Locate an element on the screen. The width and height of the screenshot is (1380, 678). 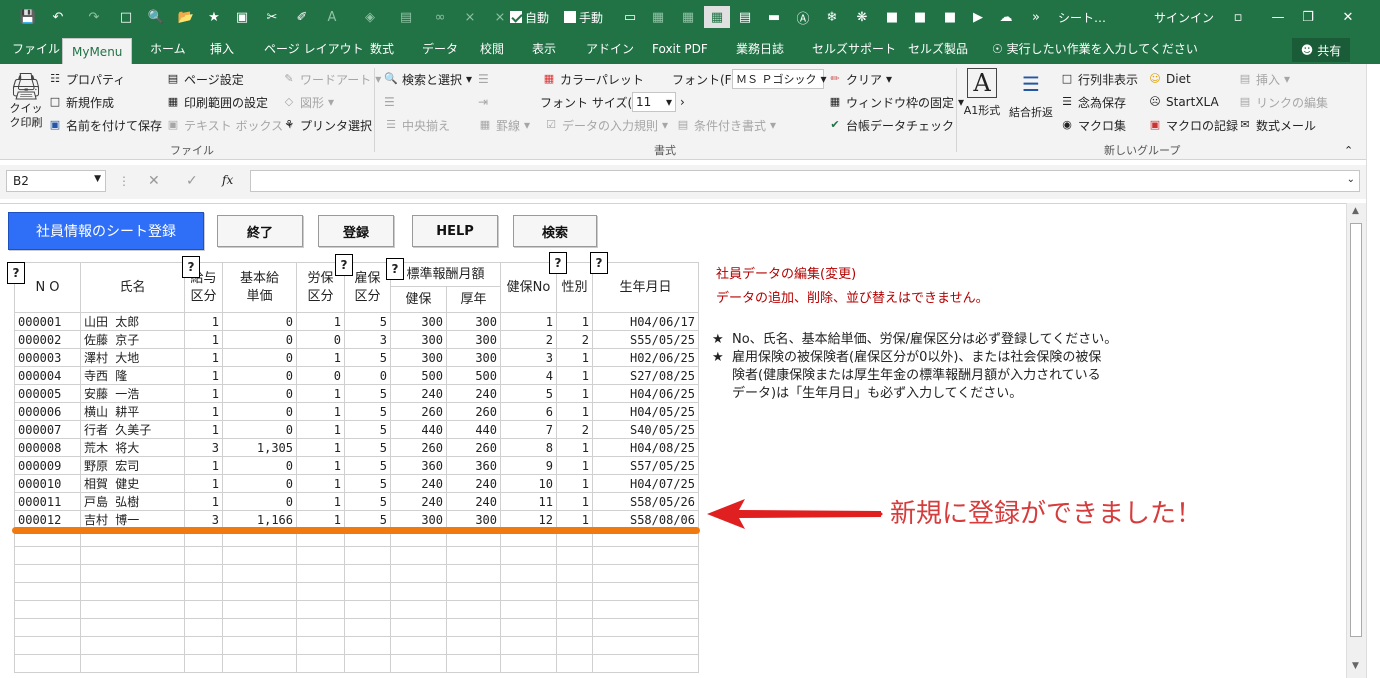
tab-file: ファイル is located at coordinates (36, 49).